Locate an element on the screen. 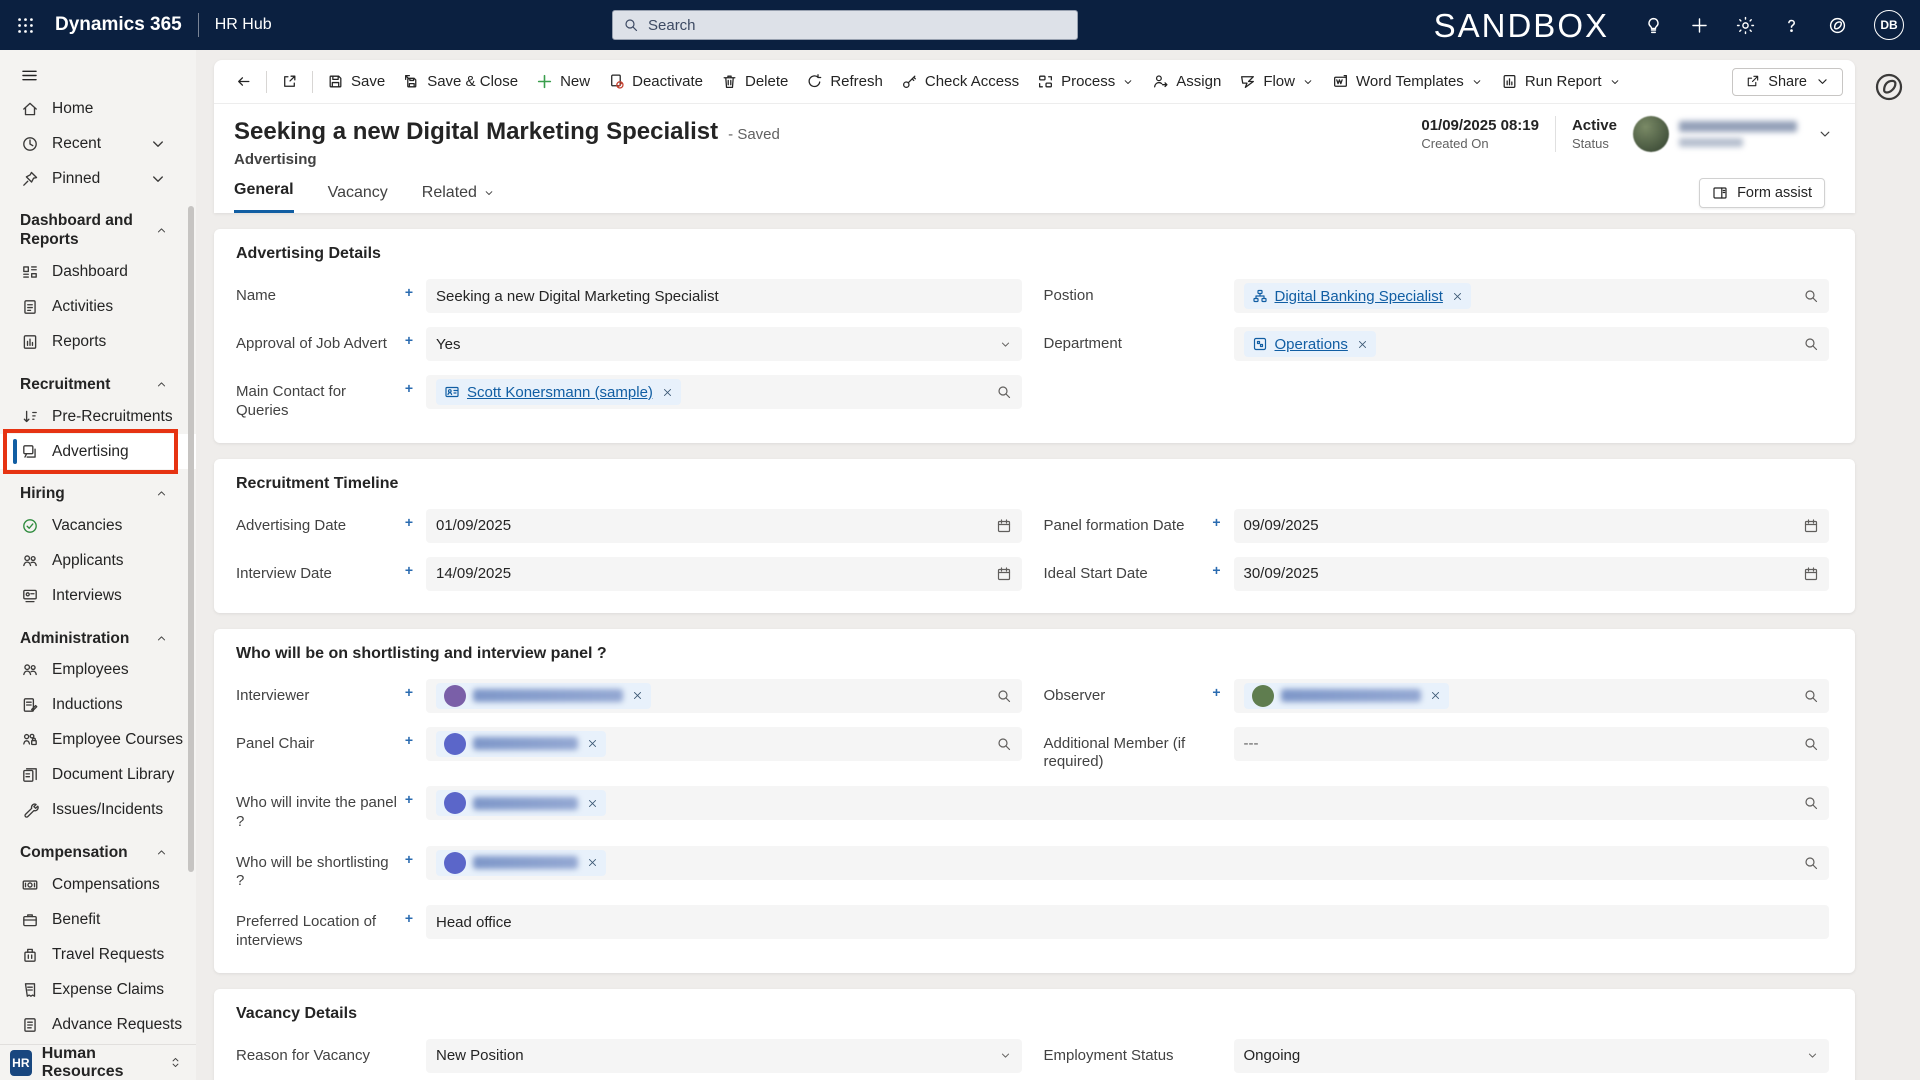 The width and height of the screenshot is (1920, 1080). field-input-approval-of-job-advert: Yes is located at coordinates (724, 344).